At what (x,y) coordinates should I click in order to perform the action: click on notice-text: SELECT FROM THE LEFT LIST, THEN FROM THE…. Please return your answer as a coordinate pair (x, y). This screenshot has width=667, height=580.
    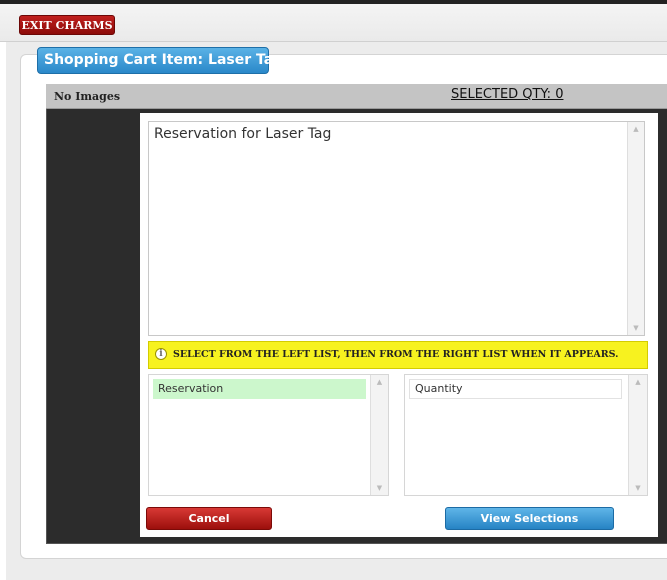
    Looking at the image, I should click on (396, 354).